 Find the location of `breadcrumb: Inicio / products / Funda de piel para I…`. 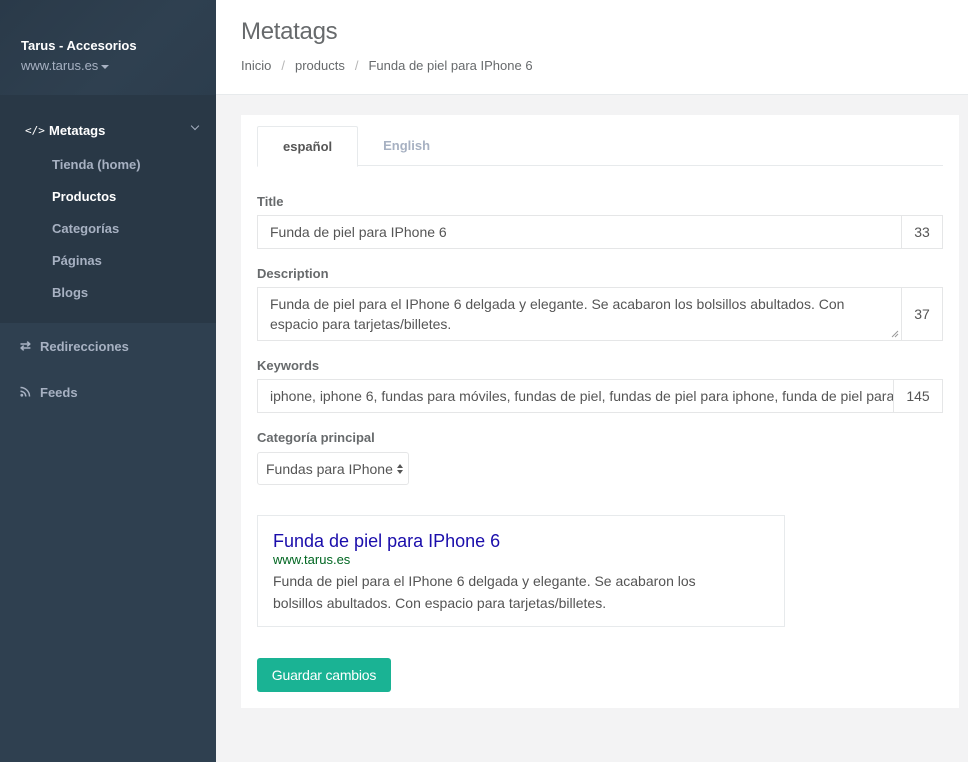

breadcrumb: Inicio / products / Funda de piel para I… is located at coordinates (604, 65).